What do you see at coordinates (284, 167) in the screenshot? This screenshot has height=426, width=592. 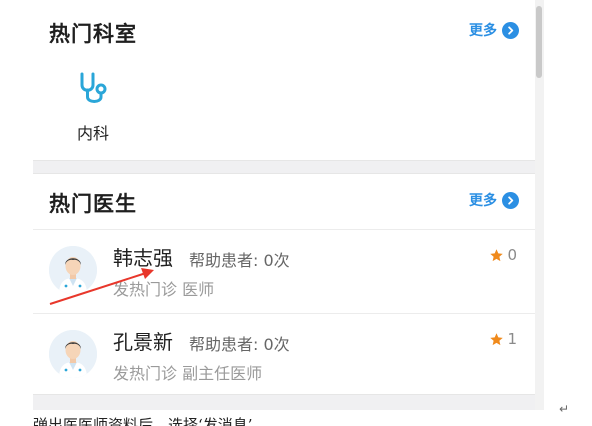 I see `section-divider` at bounding box center [284, 167].